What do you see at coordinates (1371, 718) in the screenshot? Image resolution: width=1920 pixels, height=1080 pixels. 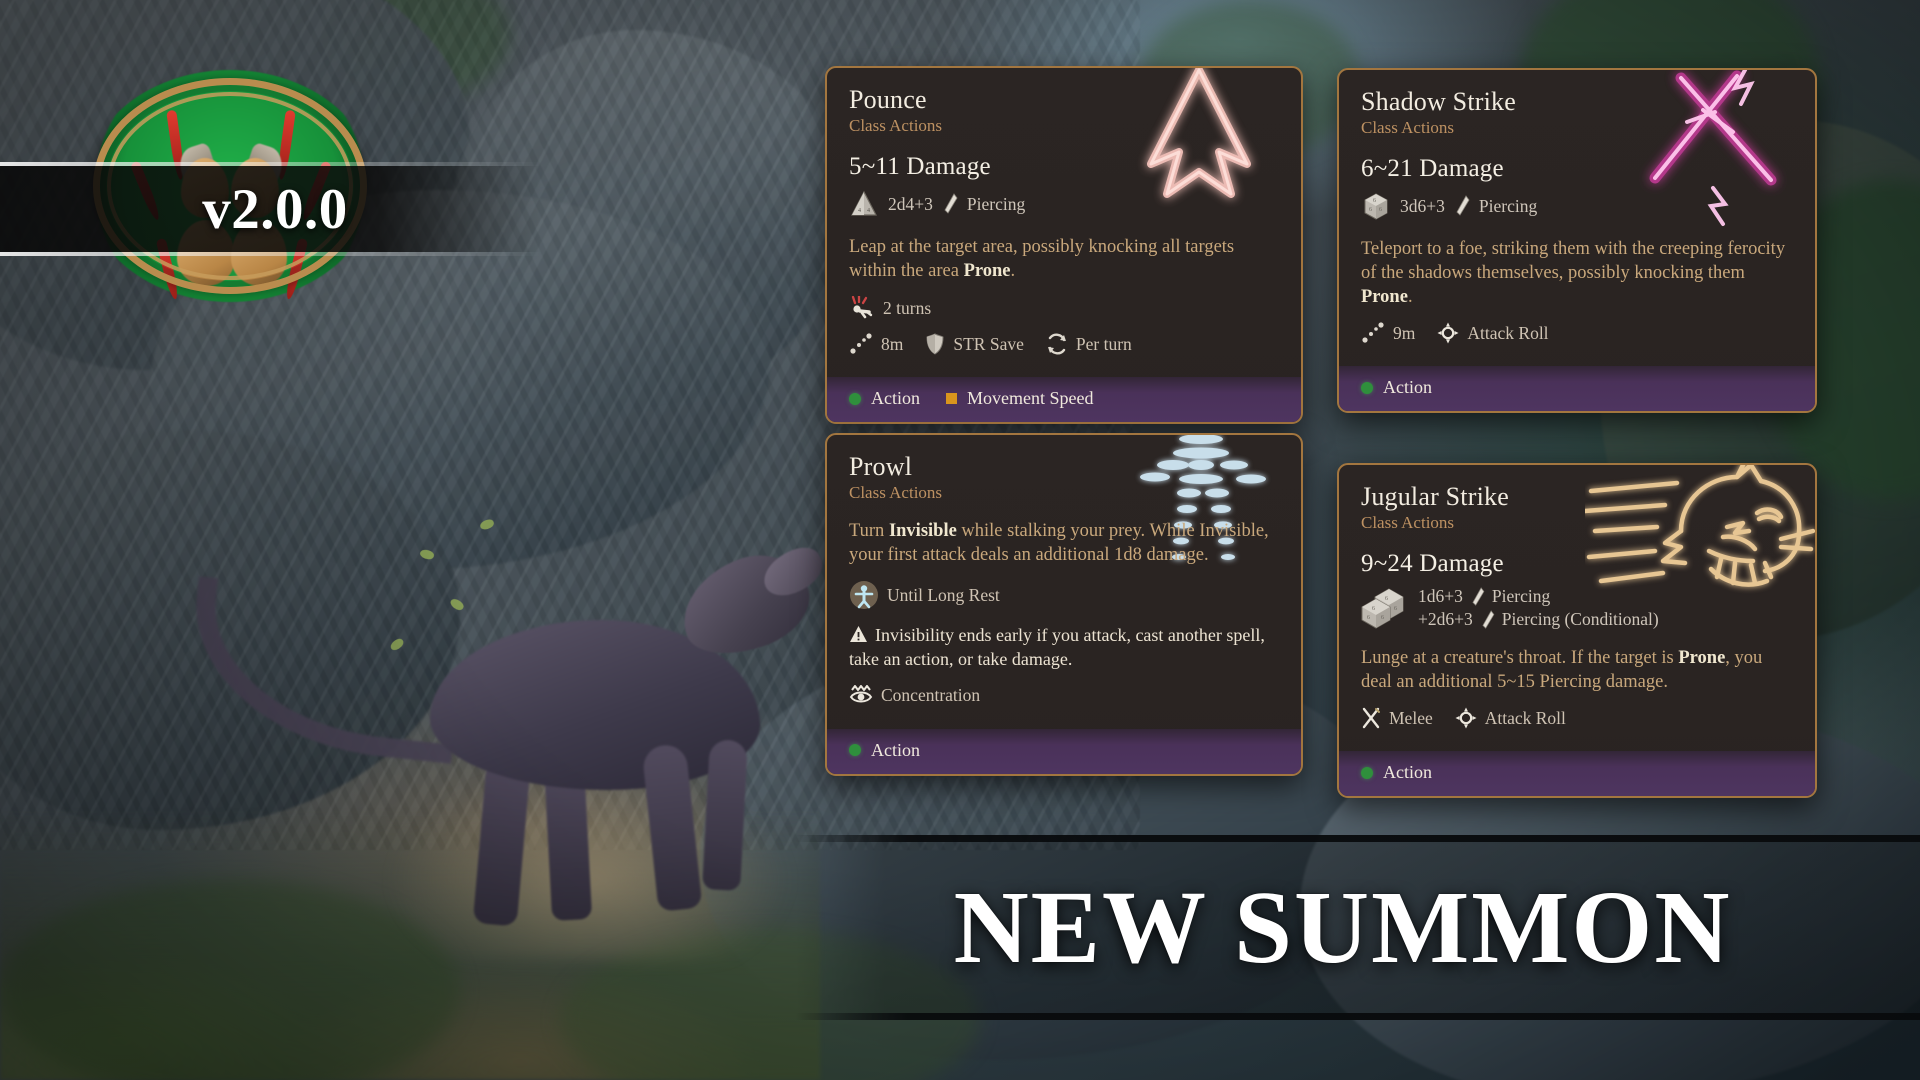 I see `melee-icon` at bounding box center [1371, 718].